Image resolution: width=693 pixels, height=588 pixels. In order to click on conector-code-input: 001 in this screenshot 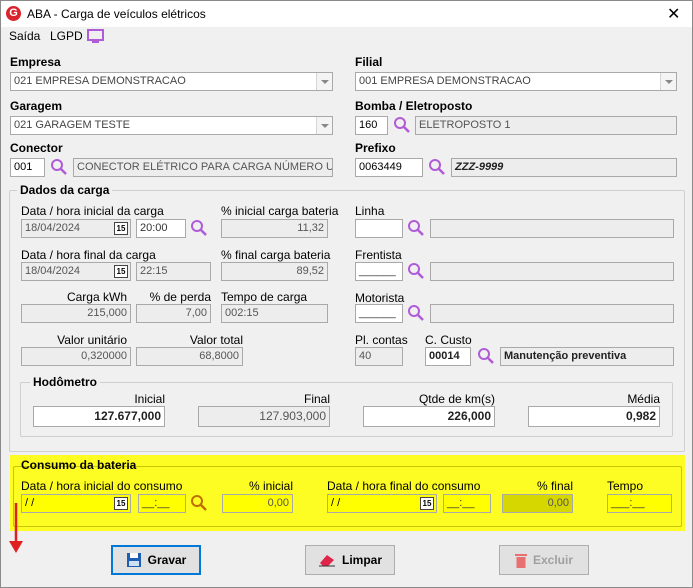, I will do `click(27, 167)`.